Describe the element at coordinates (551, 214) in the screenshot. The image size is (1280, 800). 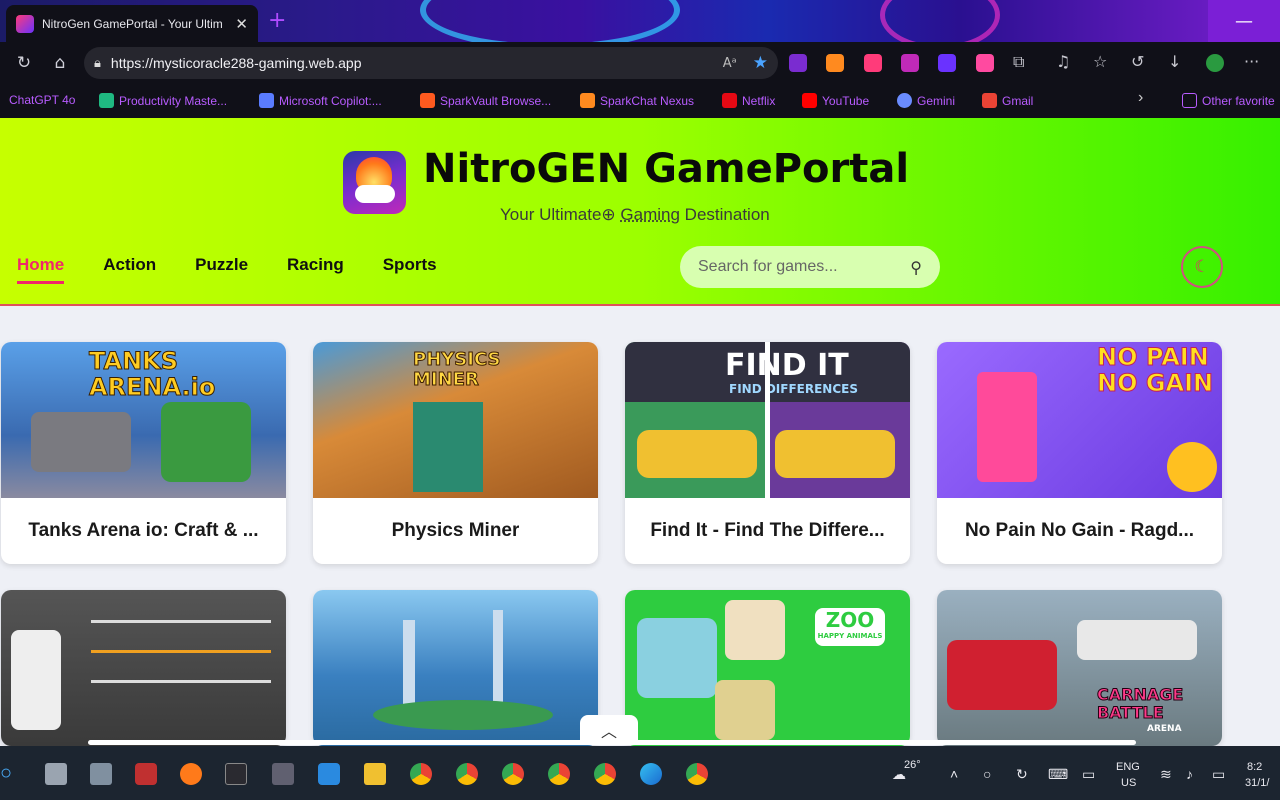
I see `tagline-part: Your Ultimate` at that location.